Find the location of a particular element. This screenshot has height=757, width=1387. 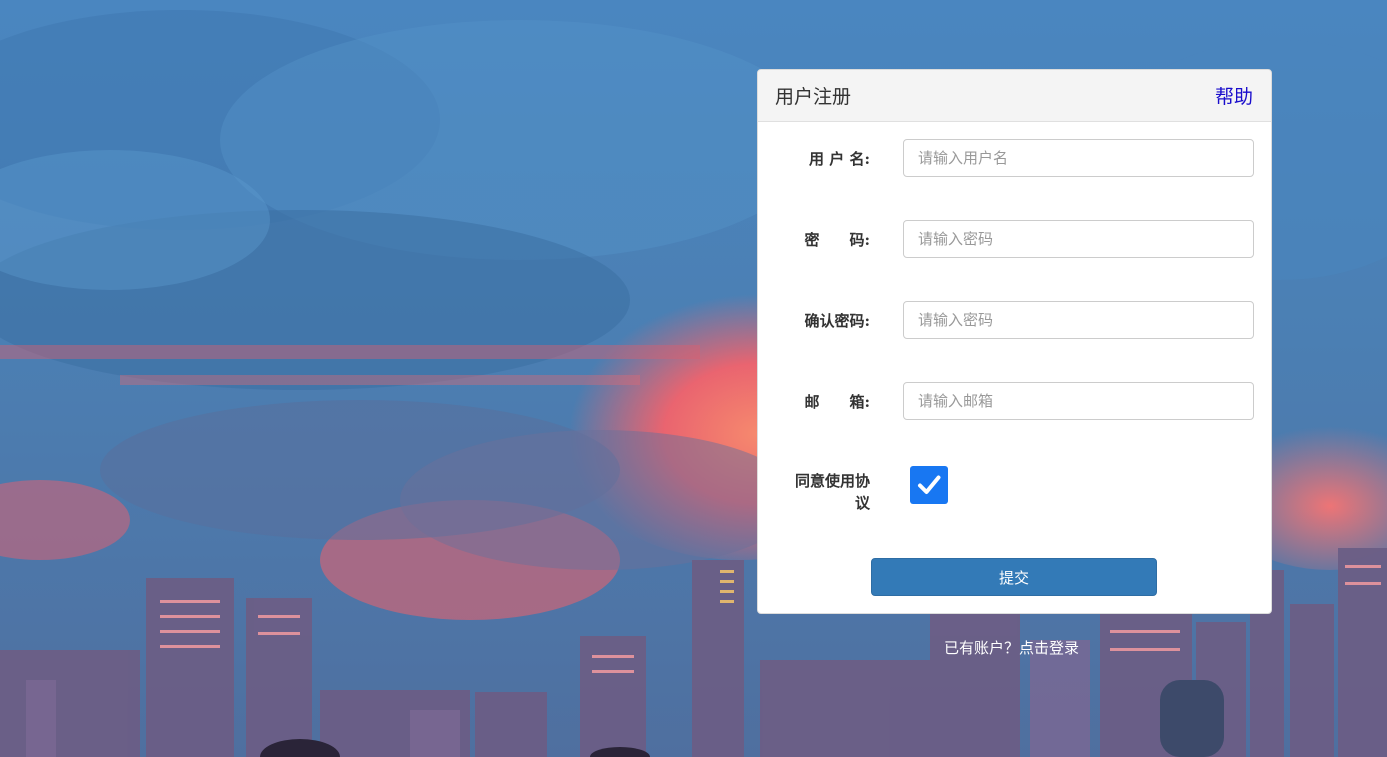

help-link: 帮助 is located at coordinates (1234, 95).